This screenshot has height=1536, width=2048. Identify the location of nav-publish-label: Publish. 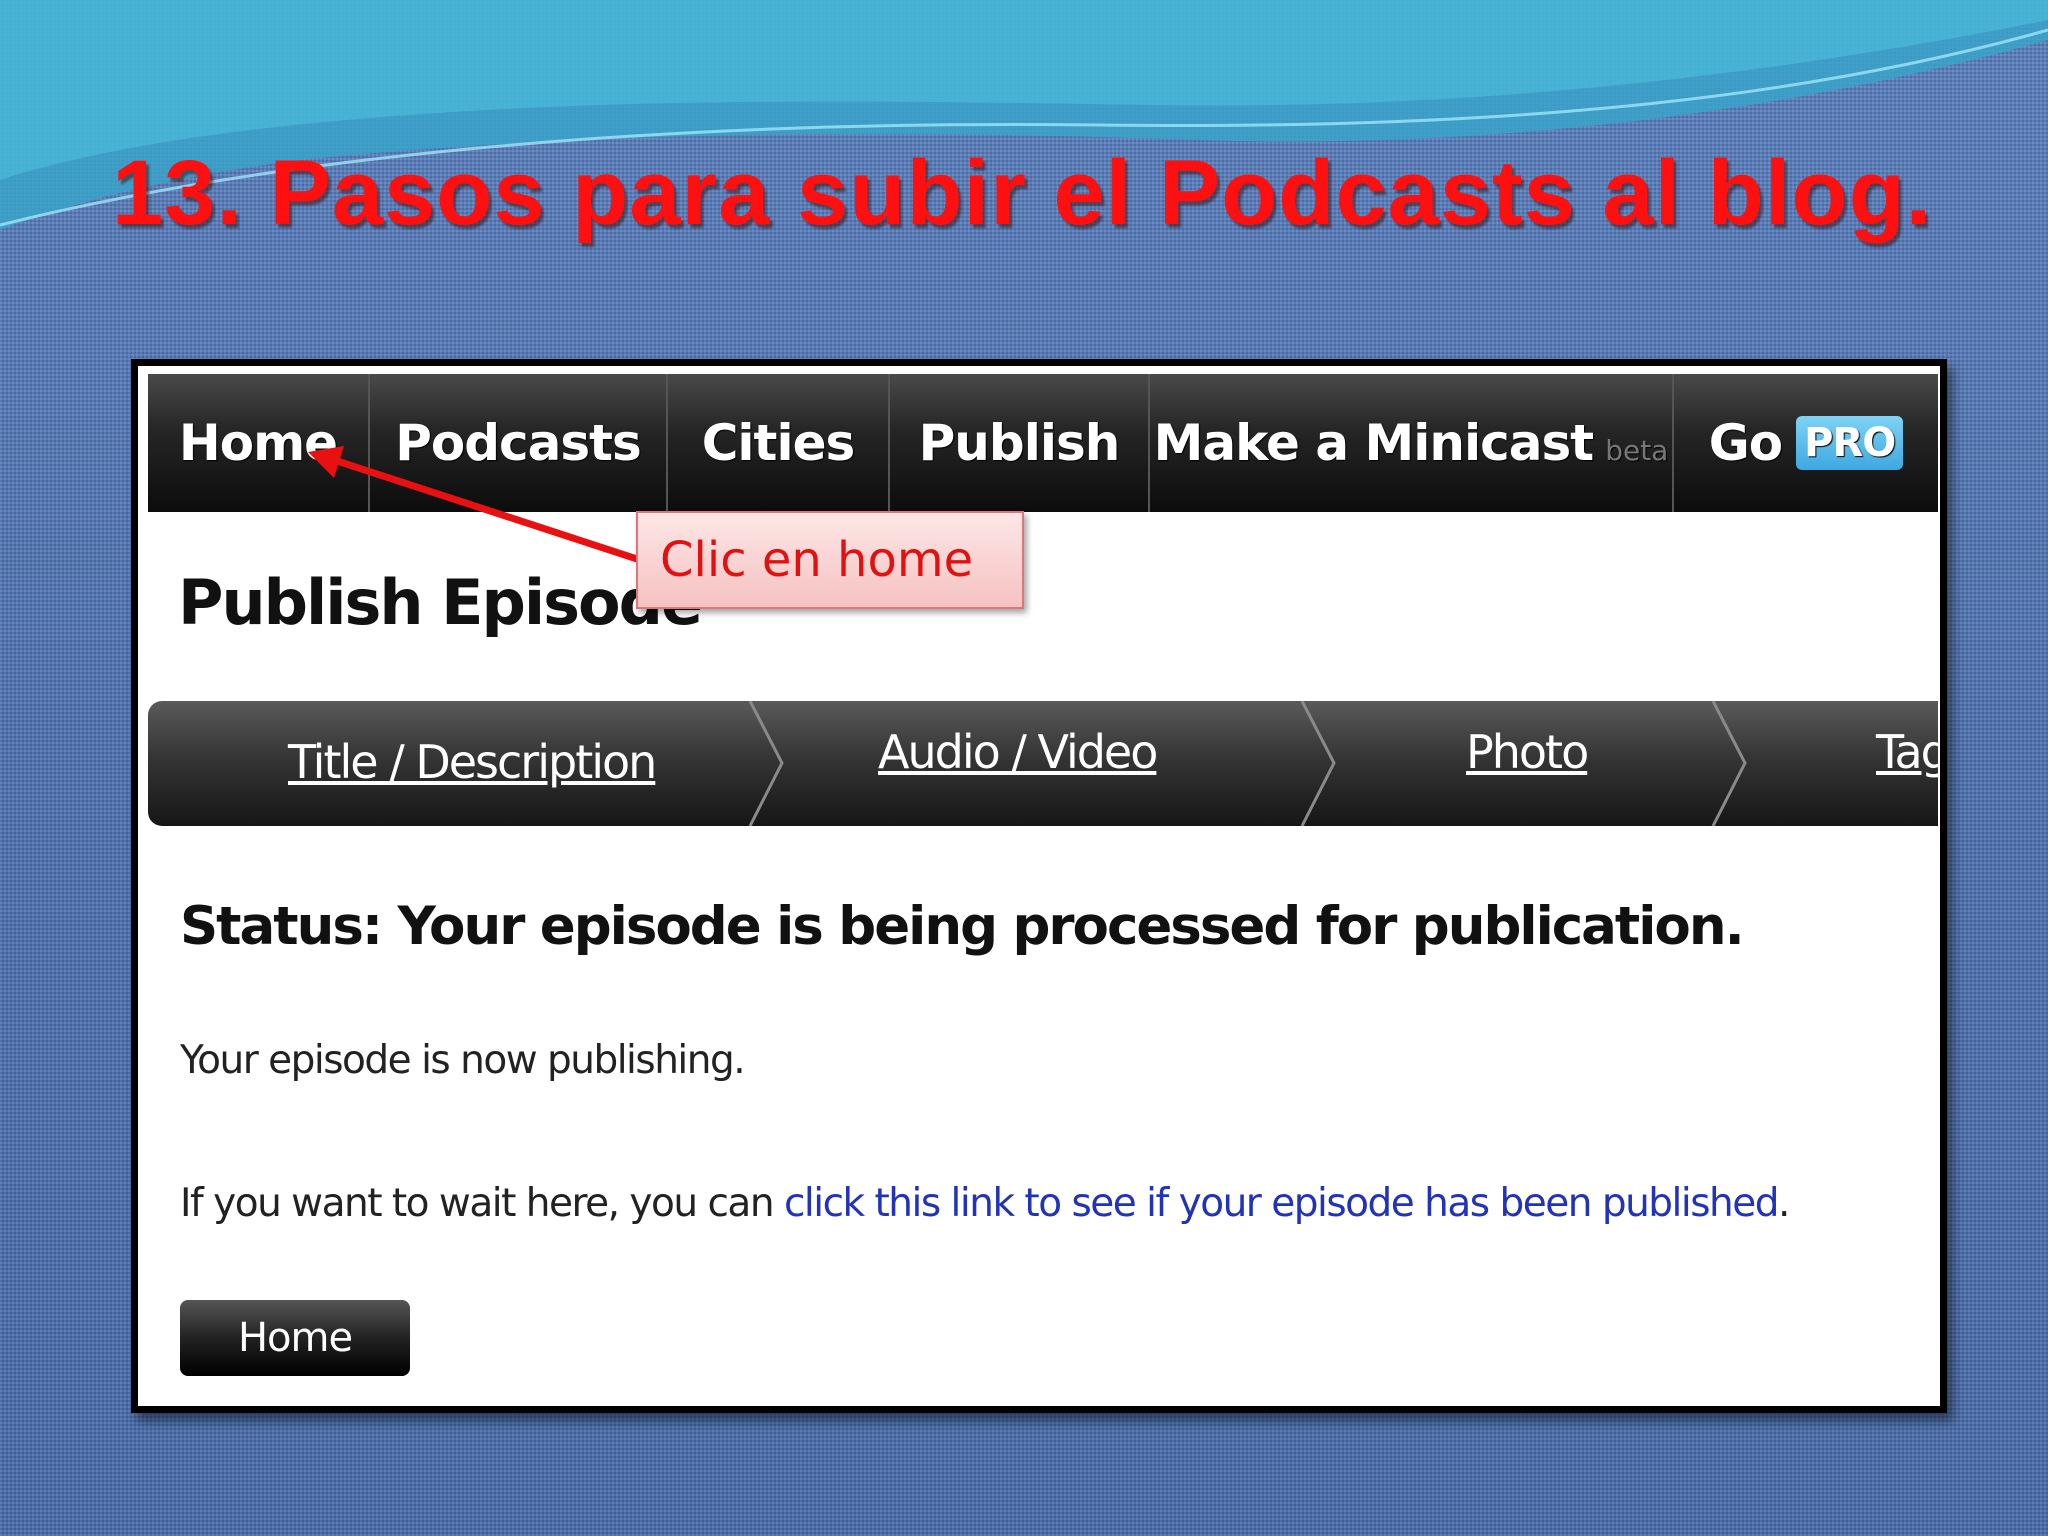
(1019, 443).